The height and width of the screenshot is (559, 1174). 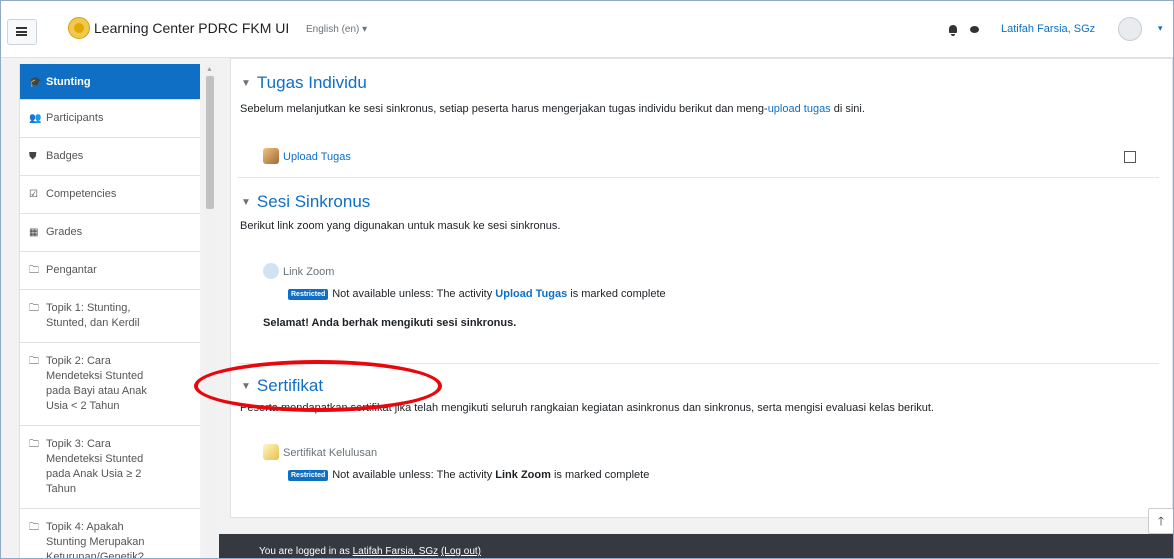 What do you see at coordinates (209, 69) in the screenshot?
I see `scroll-up-icon: ▲` at bounding box center [209, 69].